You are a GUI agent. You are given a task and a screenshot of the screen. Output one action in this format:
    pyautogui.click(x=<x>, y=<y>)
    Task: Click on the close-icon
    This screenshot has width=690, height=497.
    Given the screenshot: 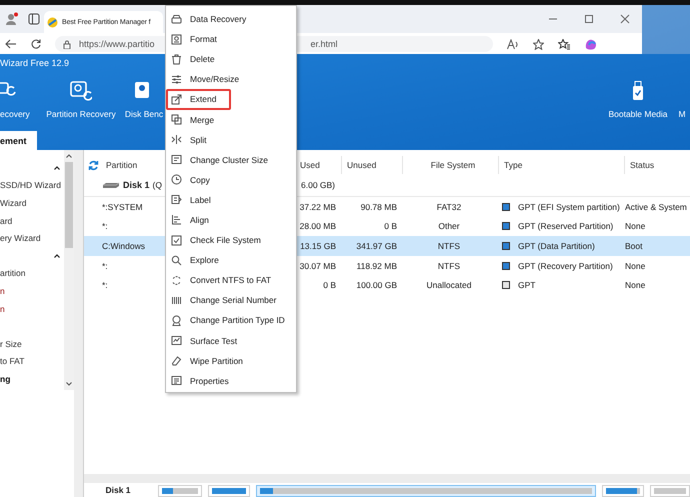 What is the action you would take?
    pyautogui.click(x=625, y=19)
    